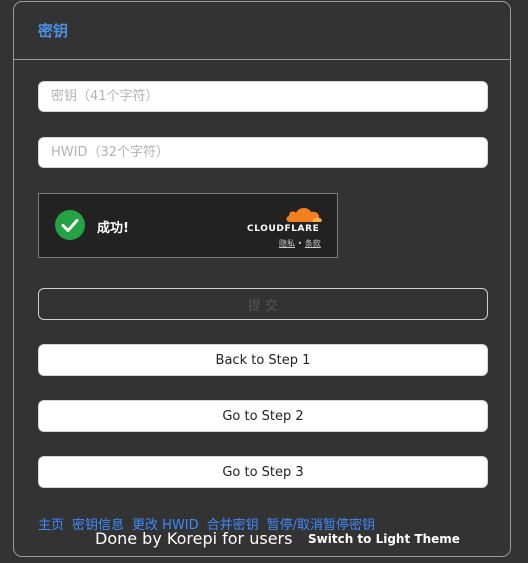 This screenshot has width=528, height=563. I want to click on captcha-links: 隐私 • 条款, so click(300, 243).